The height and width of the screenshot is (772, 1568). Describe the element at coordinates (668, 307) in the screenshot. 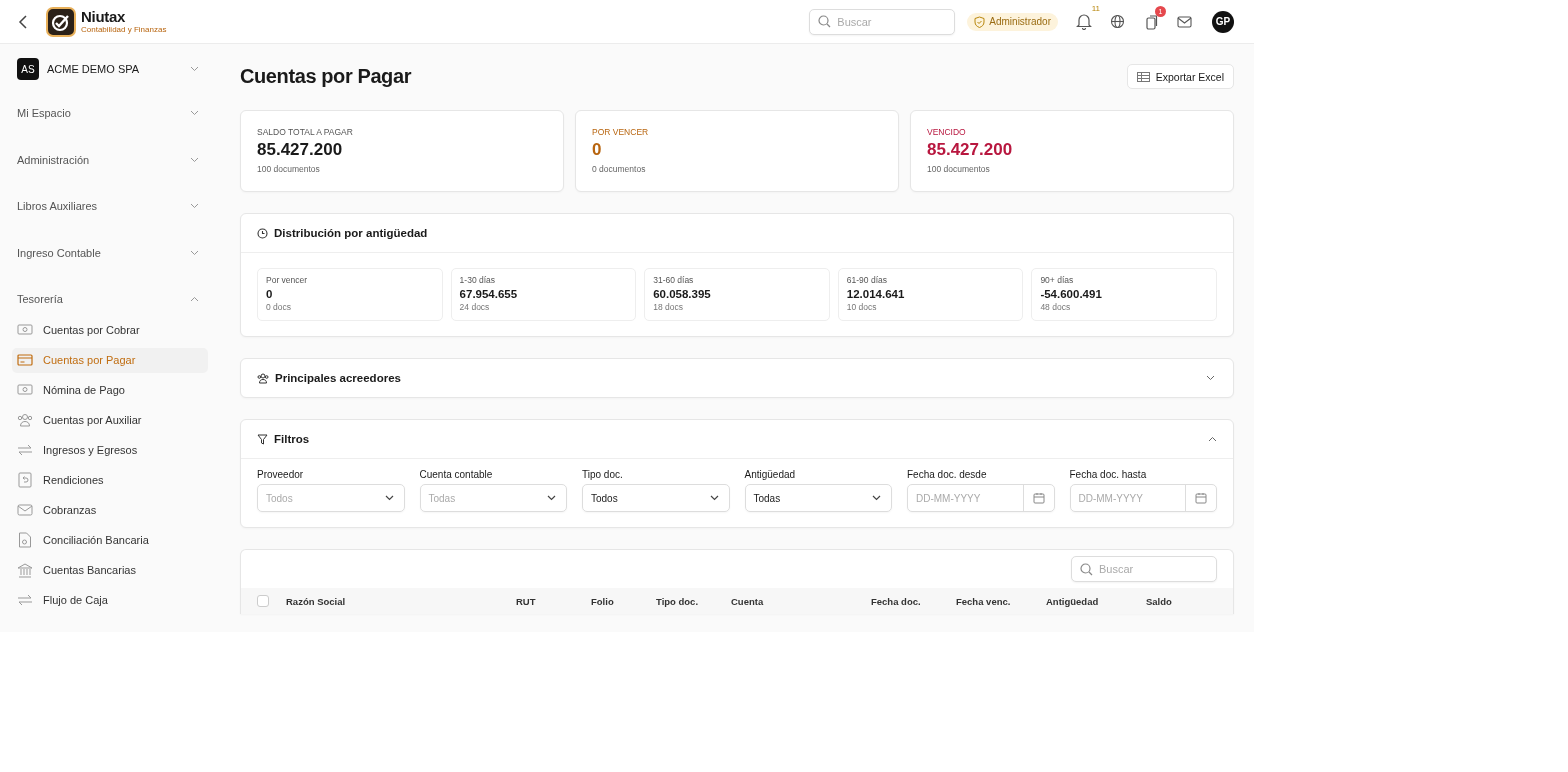

I see `bucket-count: 18 docs` at that location.